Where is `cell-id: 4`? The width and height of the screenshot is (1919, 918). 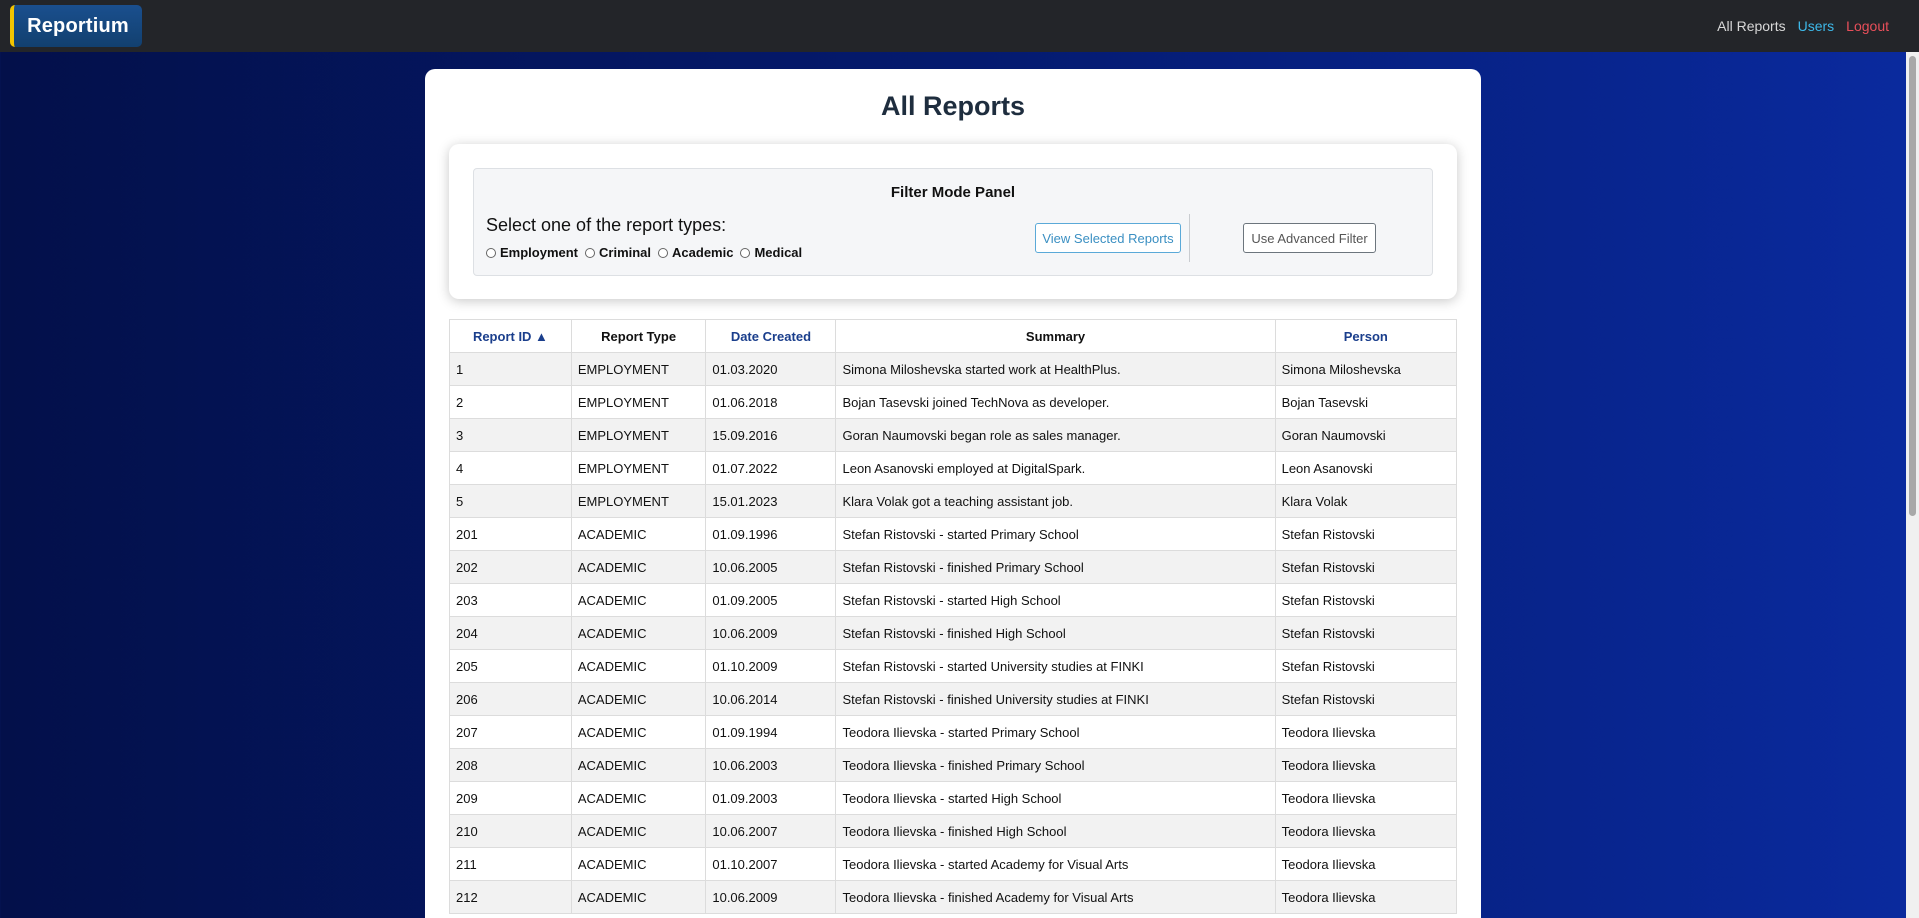
cell-id: 4 is located at coordinates (510, 468).